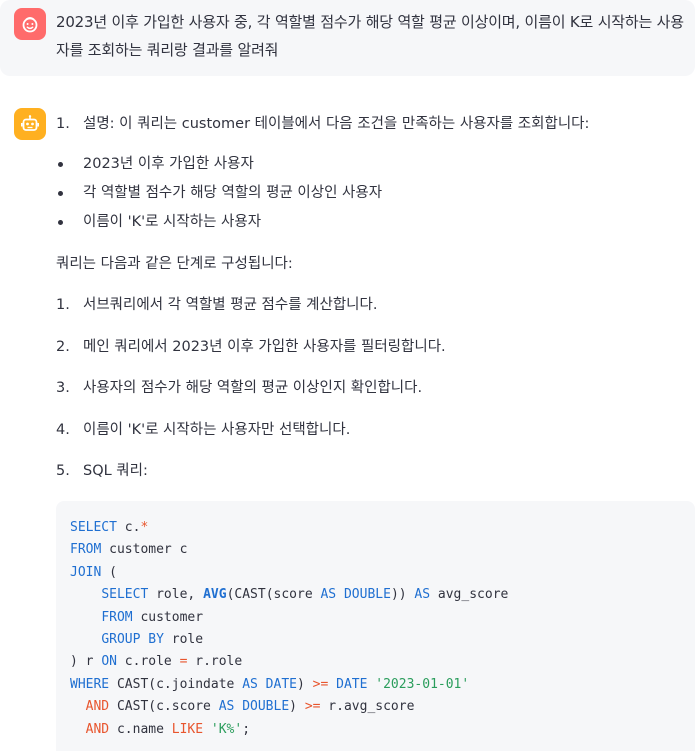  Describe the element at coordinates (63, 471) in the screenshot. I see `list-number: 5.` at that location.